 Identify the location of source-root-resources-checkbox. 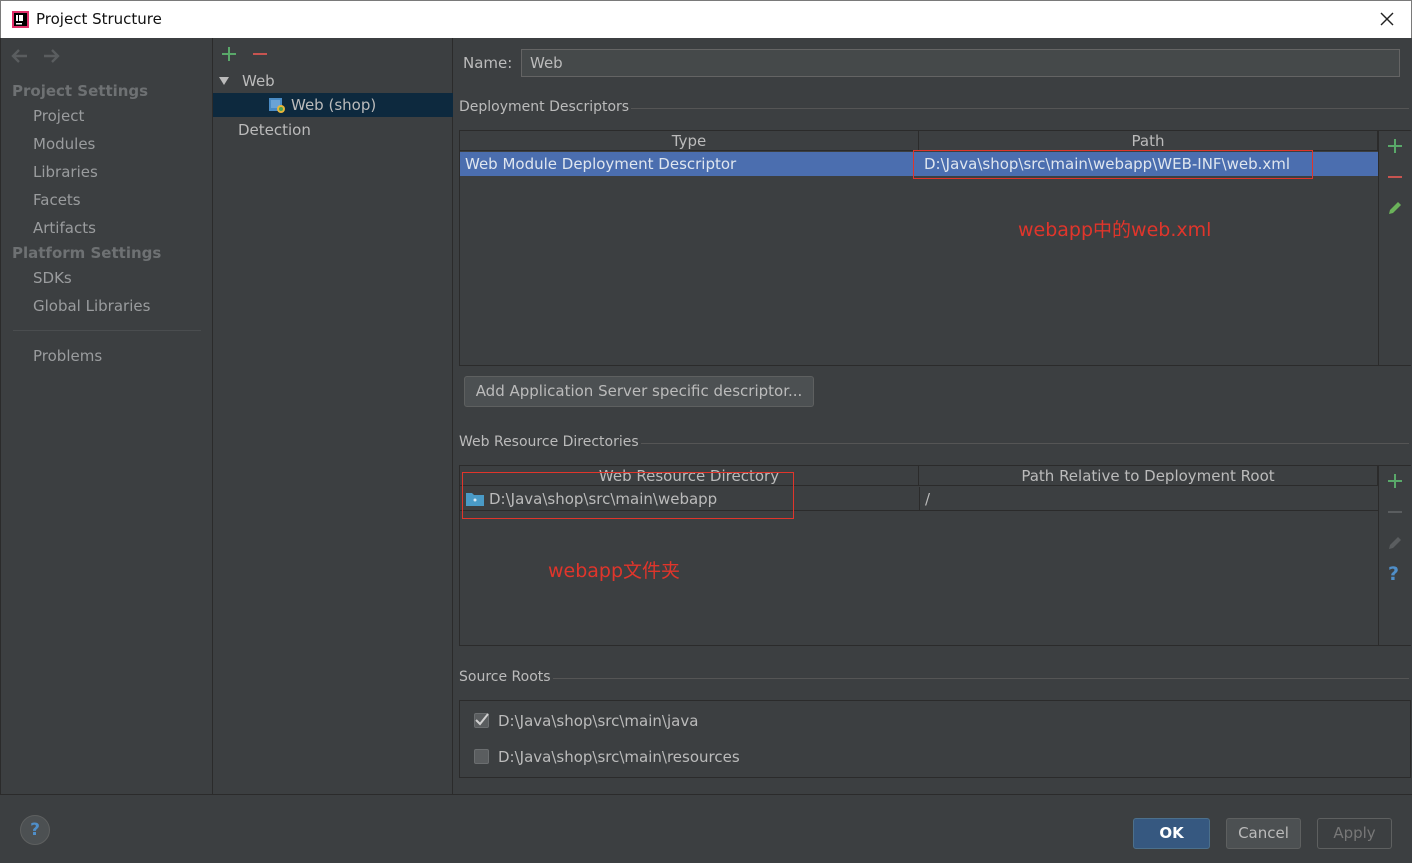
(481, 756).